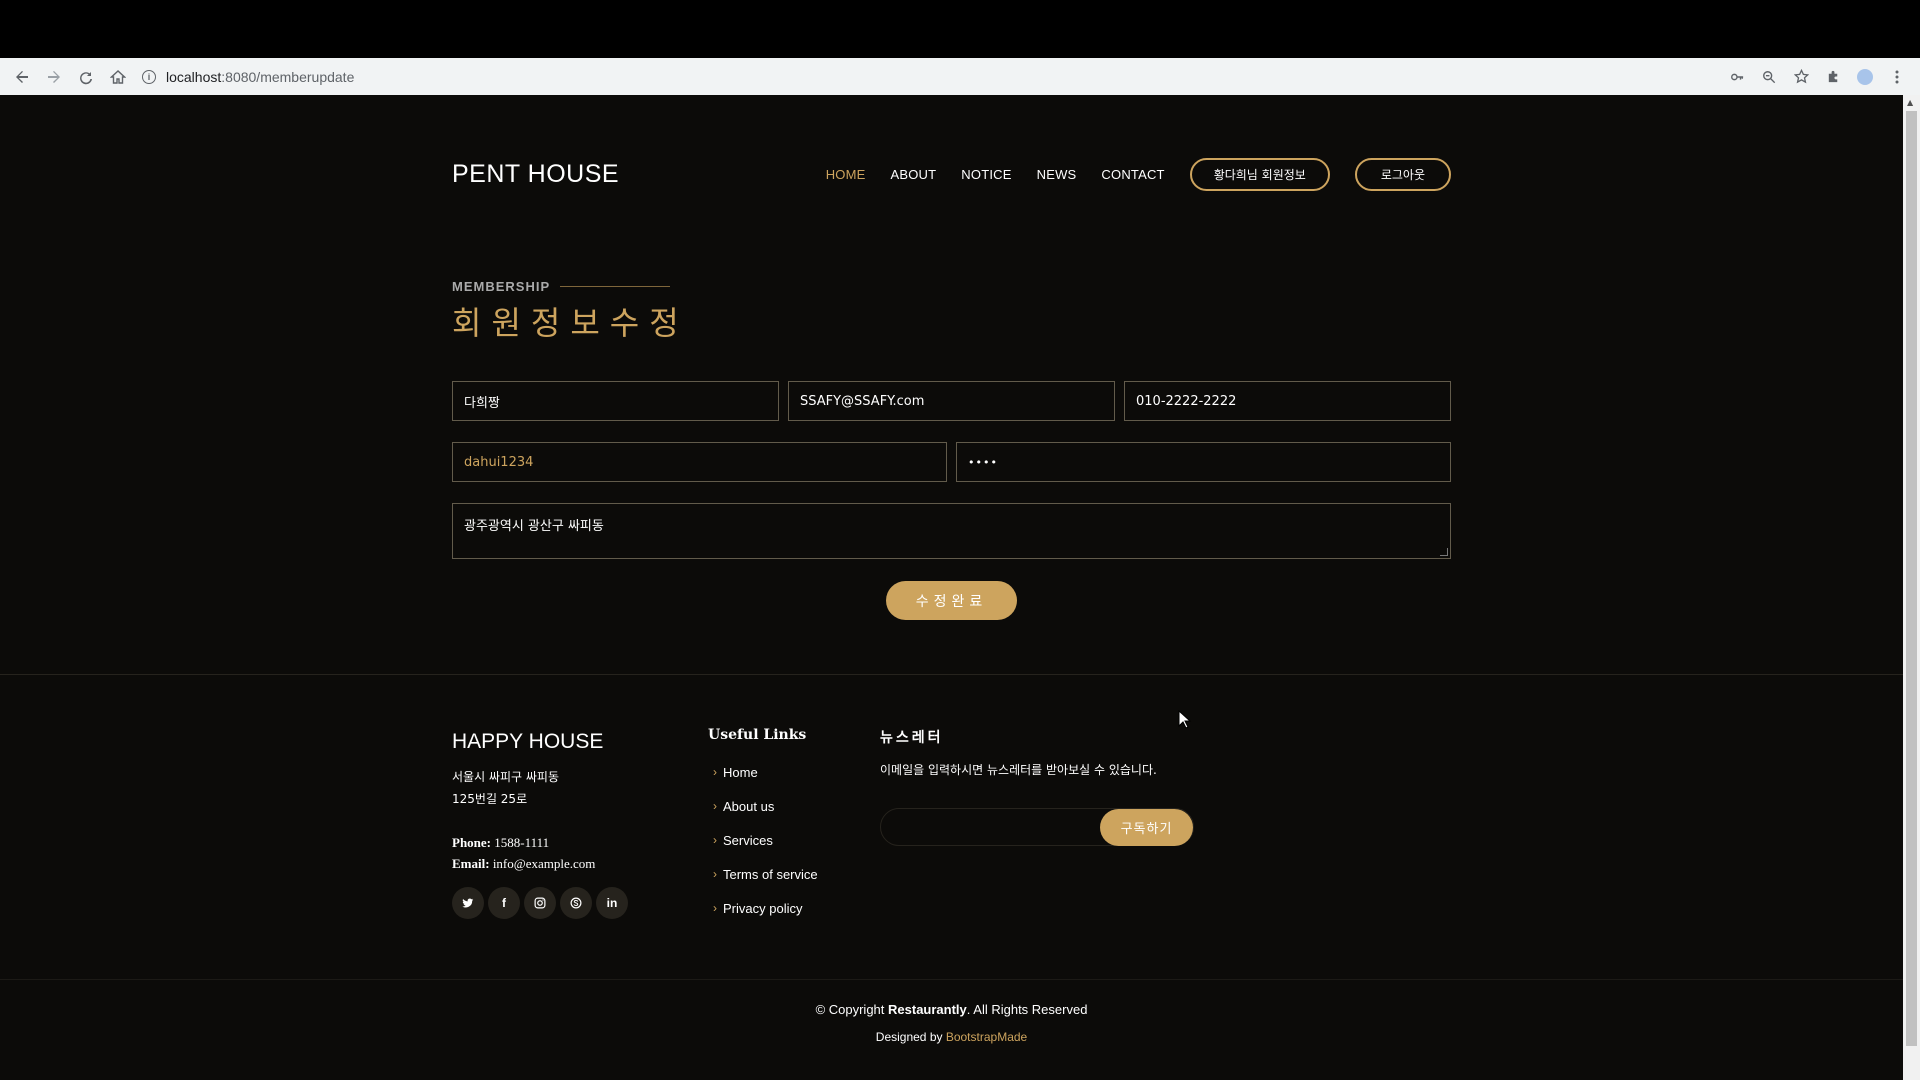  Describe the element at coordinates (576, 903) in the screenshot. I see `skype-icon` at that location.